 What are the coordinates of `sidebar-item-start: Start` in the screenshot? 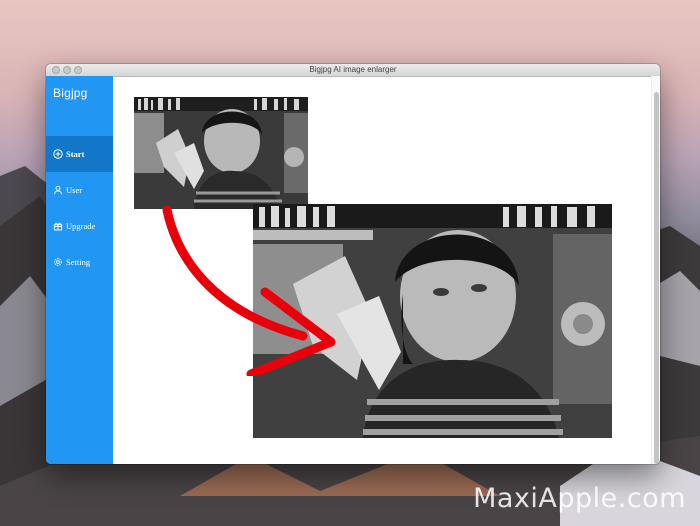 It's located at (79, 154).